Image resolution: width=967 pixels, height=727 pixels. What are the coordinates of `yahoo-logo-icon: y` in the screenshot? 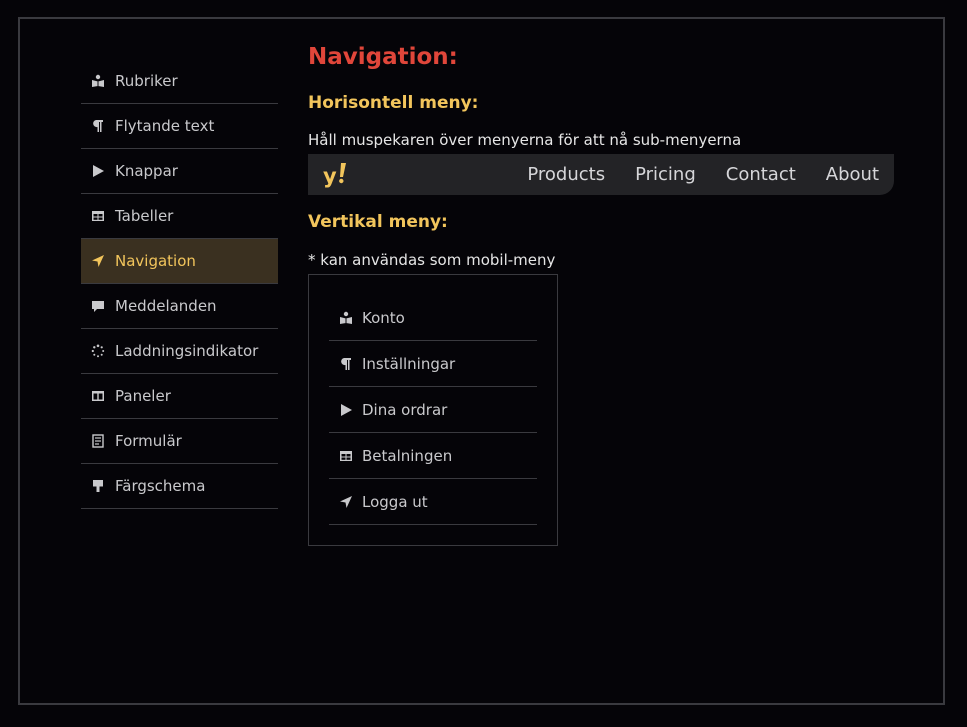 It's located at (337, 175).